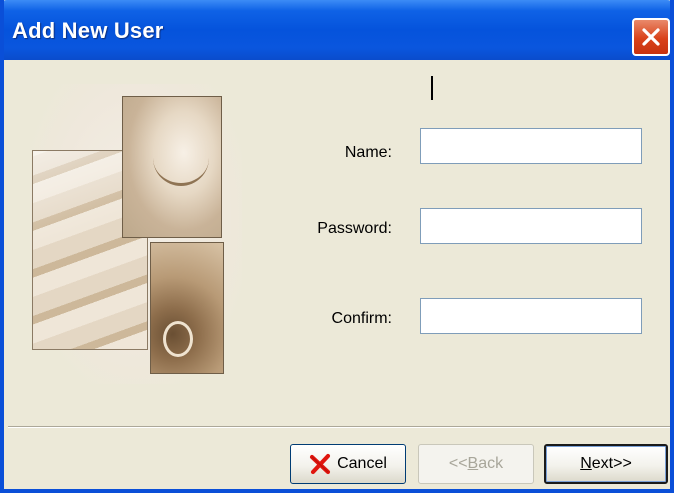  Describe the element at coordinates (531, 146) in the screenshot. I see `name-input` at that location.